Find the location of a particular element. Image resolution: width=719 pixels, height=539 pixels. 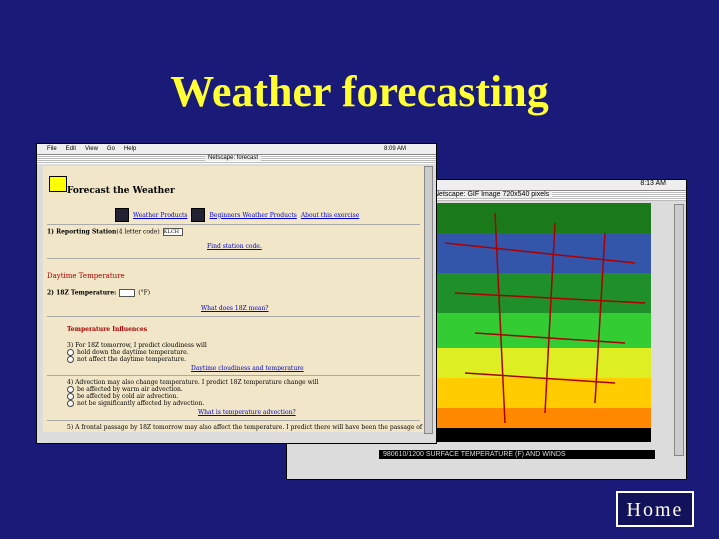

q3-option: hold down the daytime temperature. is located at coordinates (128, 352).